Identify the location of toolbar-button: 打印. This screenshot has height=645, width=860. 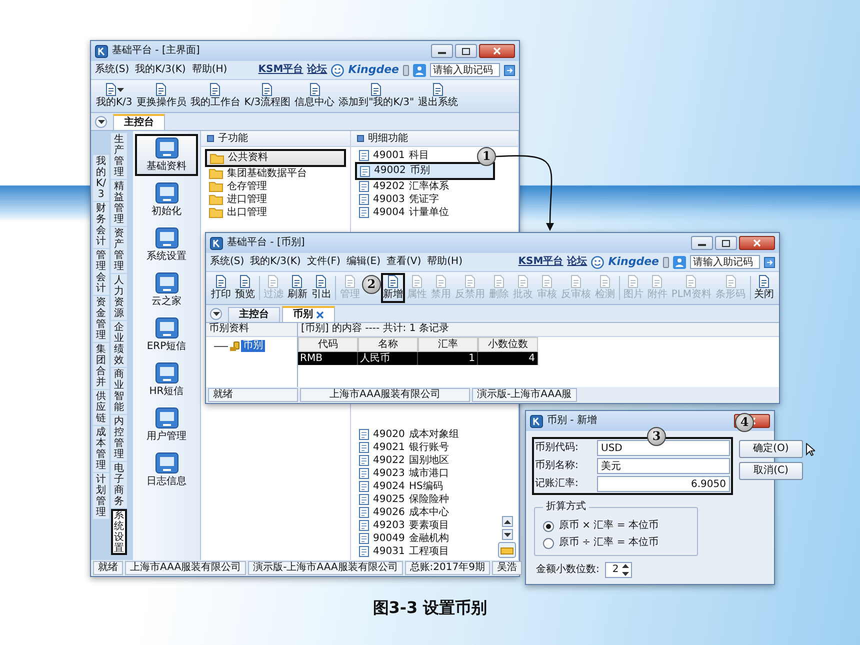
(221, 288).